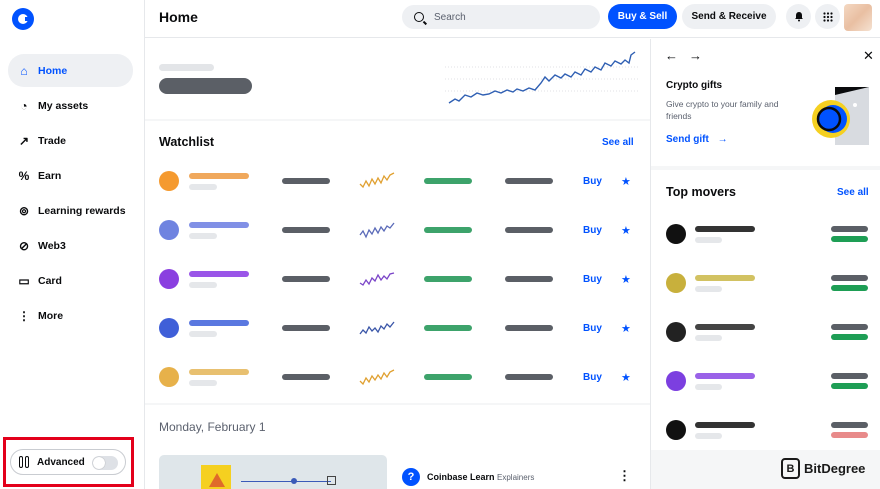 This screenshot has width=880, height=489. I want to click on advanced-highlight-box: Advanced, so click(68, 462).